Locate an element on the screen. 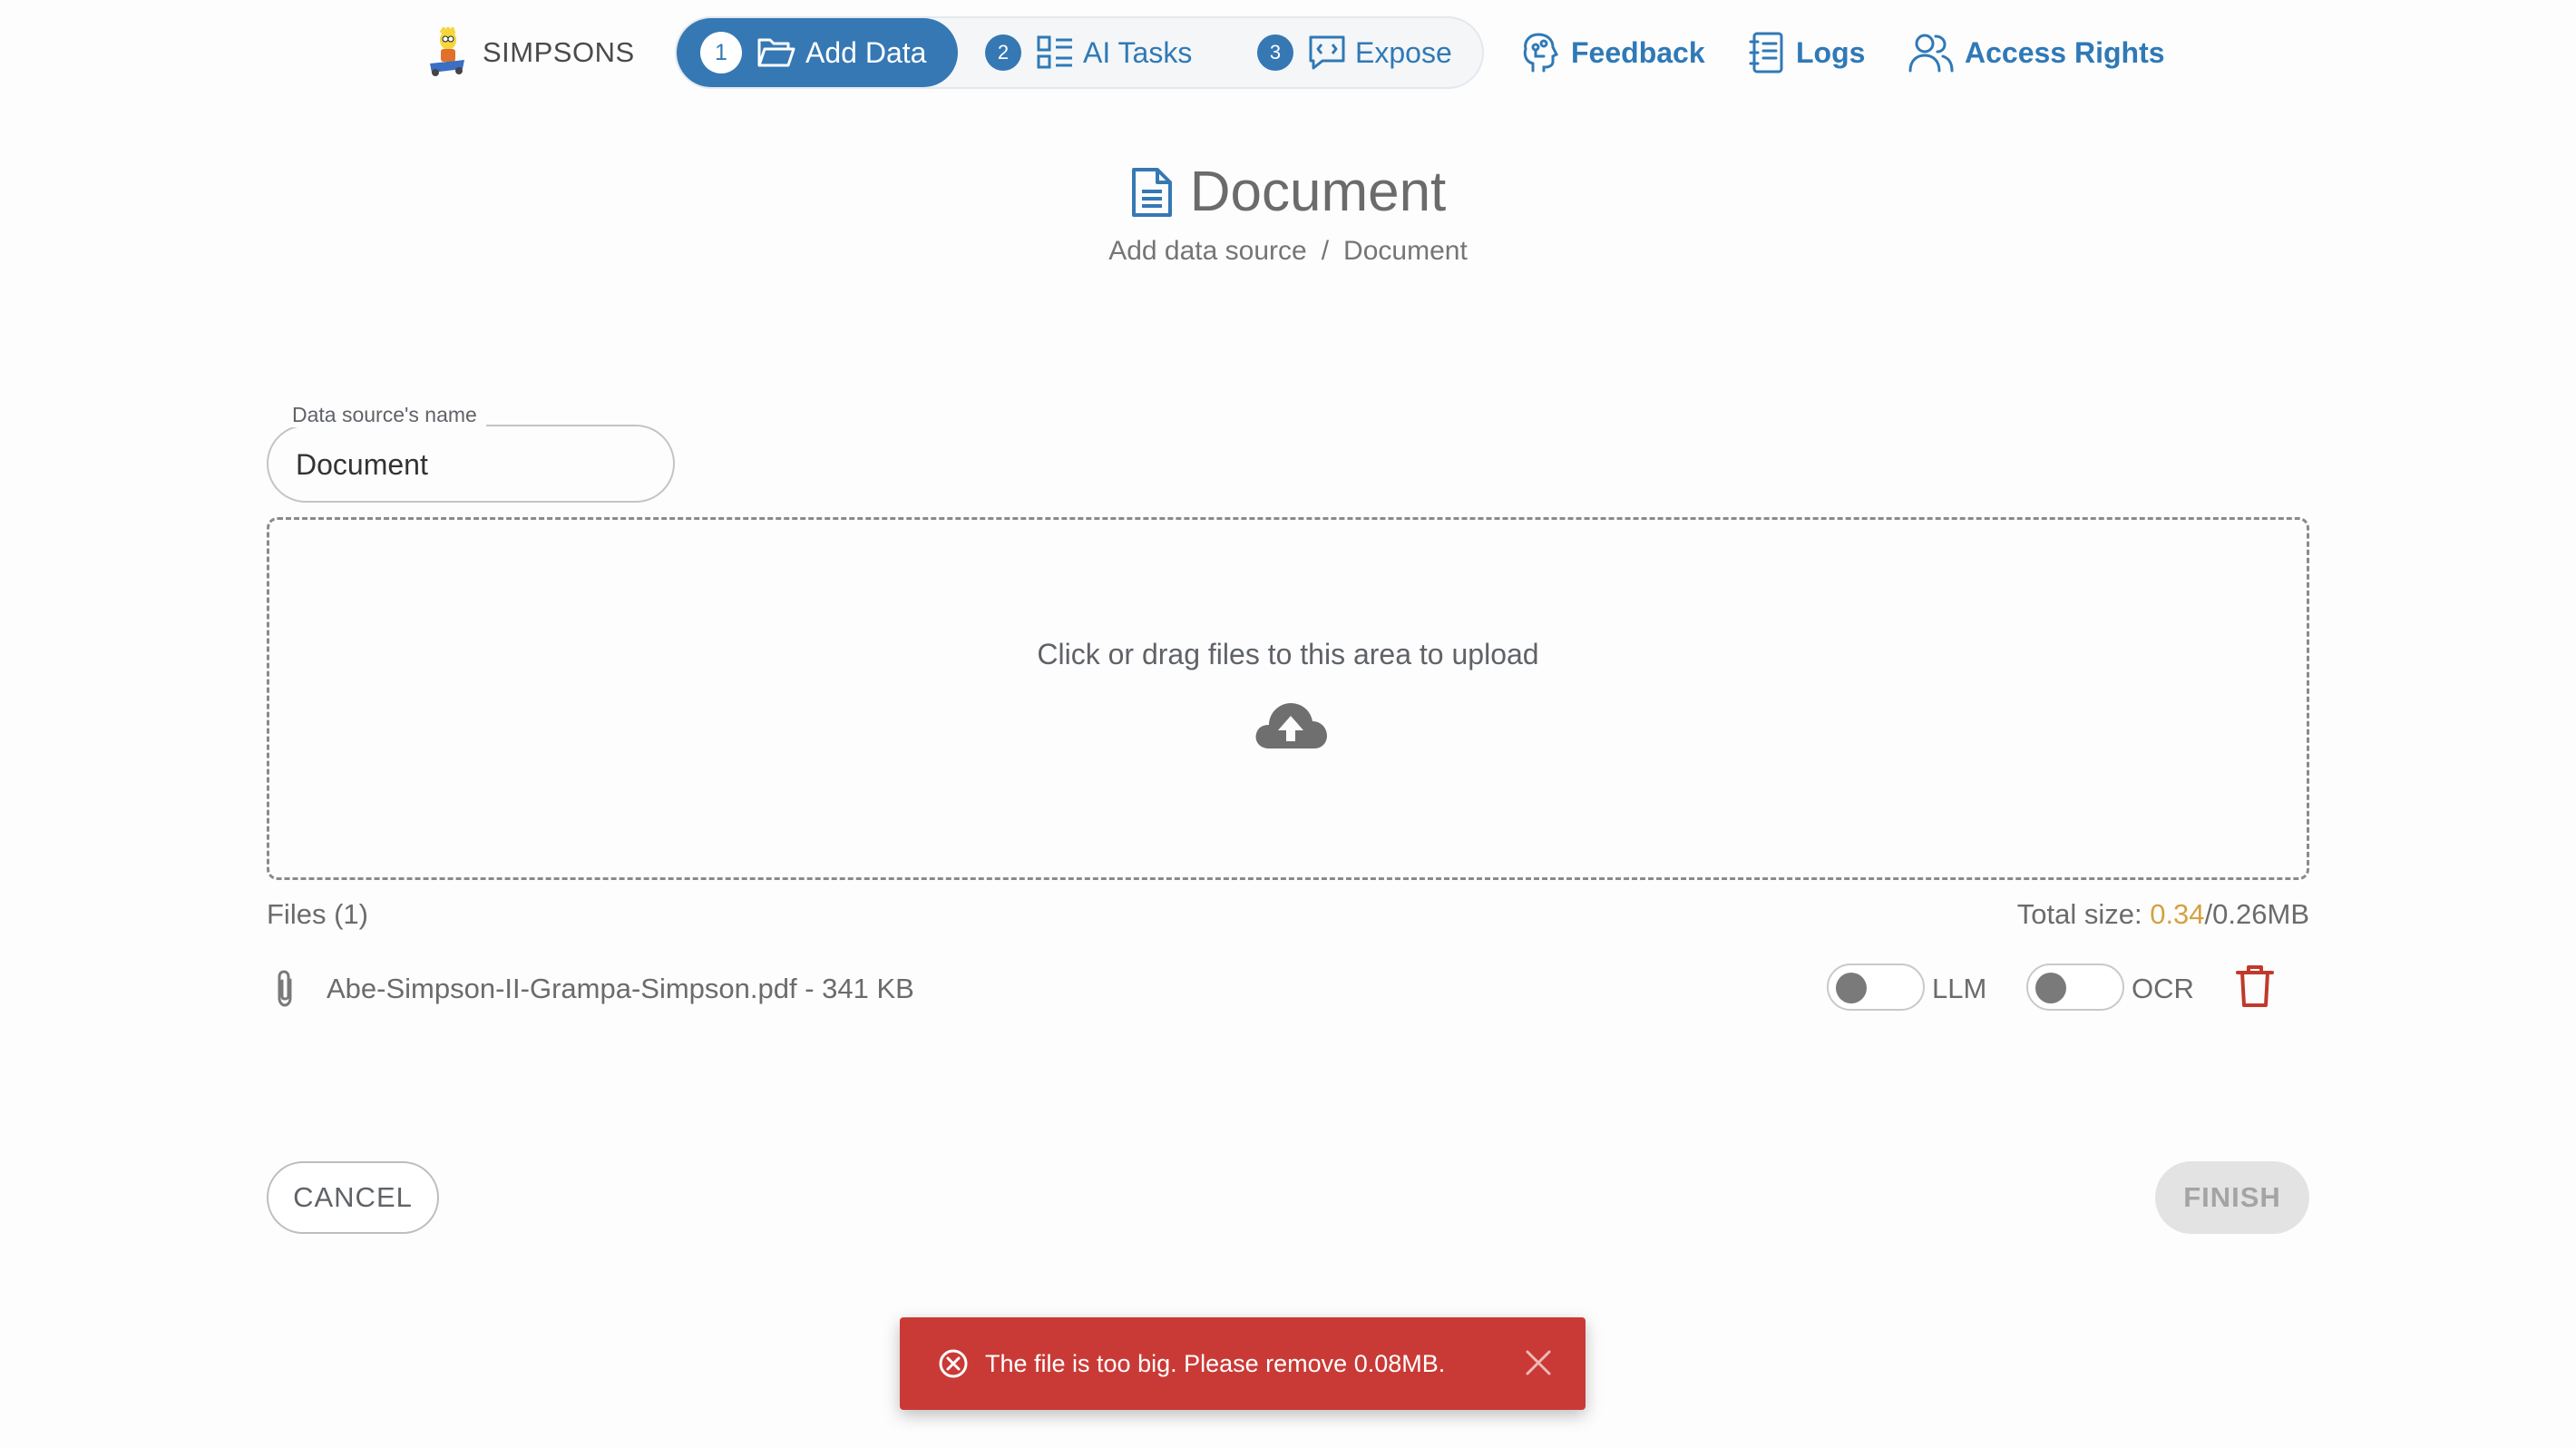 This screenshot has width=2576, height=1448. breadcrumb-parent: Add data source is located at coordinates (1207, 251).